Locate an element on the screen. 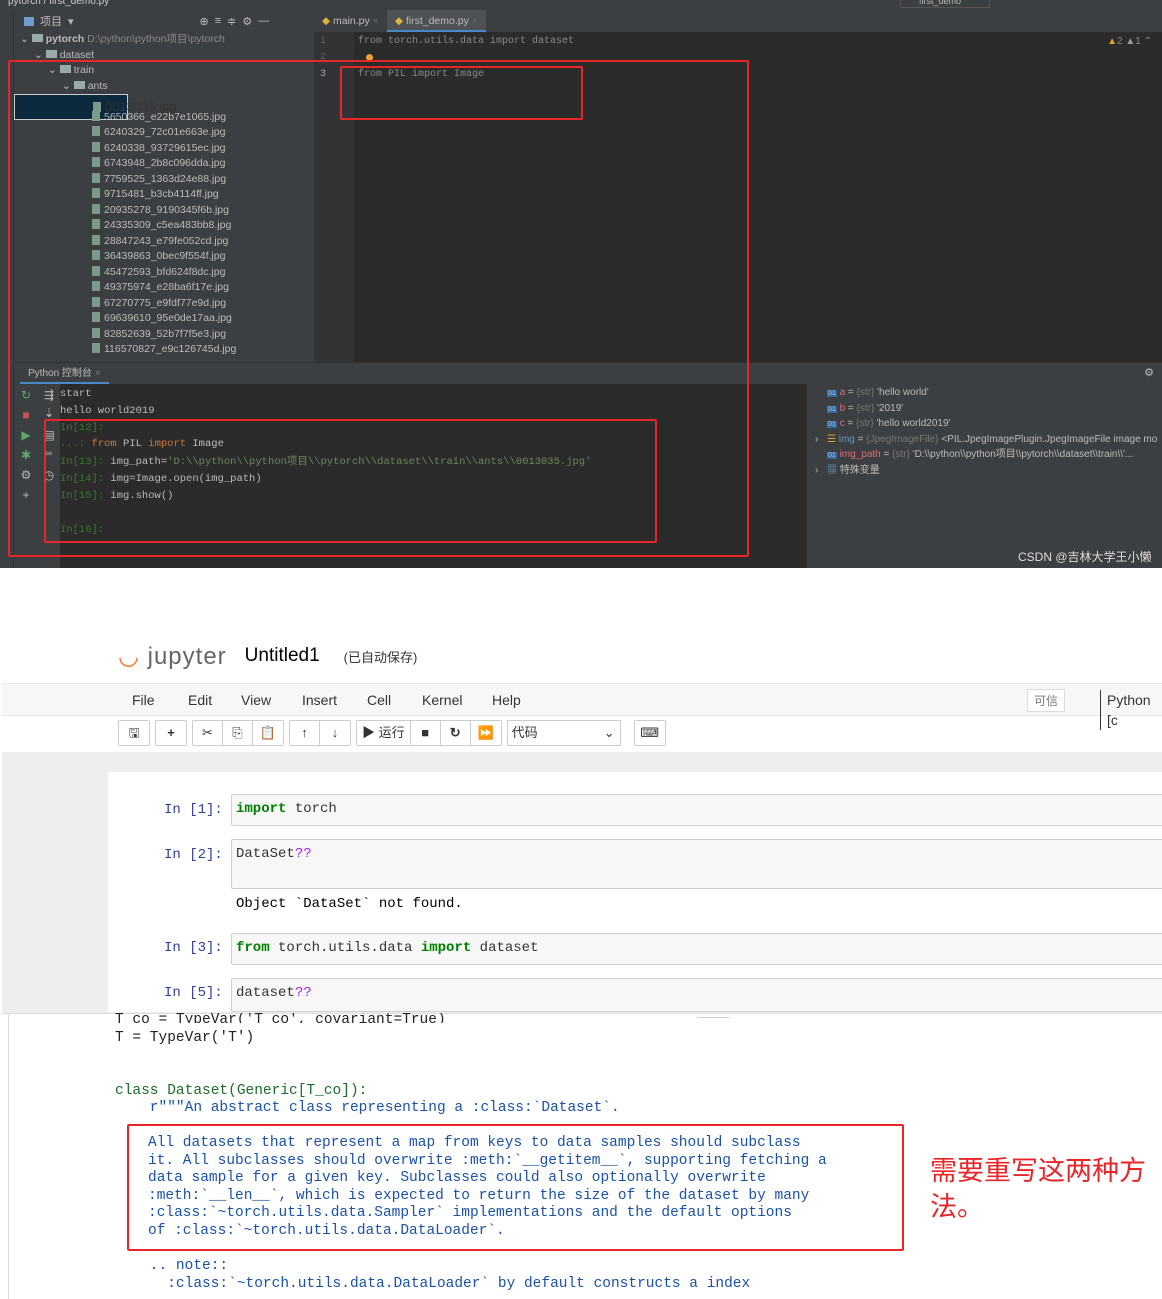 The height and width of the screenshot is (1299, 1162). cell-type-select: 代码 ⌄ is located at coordinates (563, 733).